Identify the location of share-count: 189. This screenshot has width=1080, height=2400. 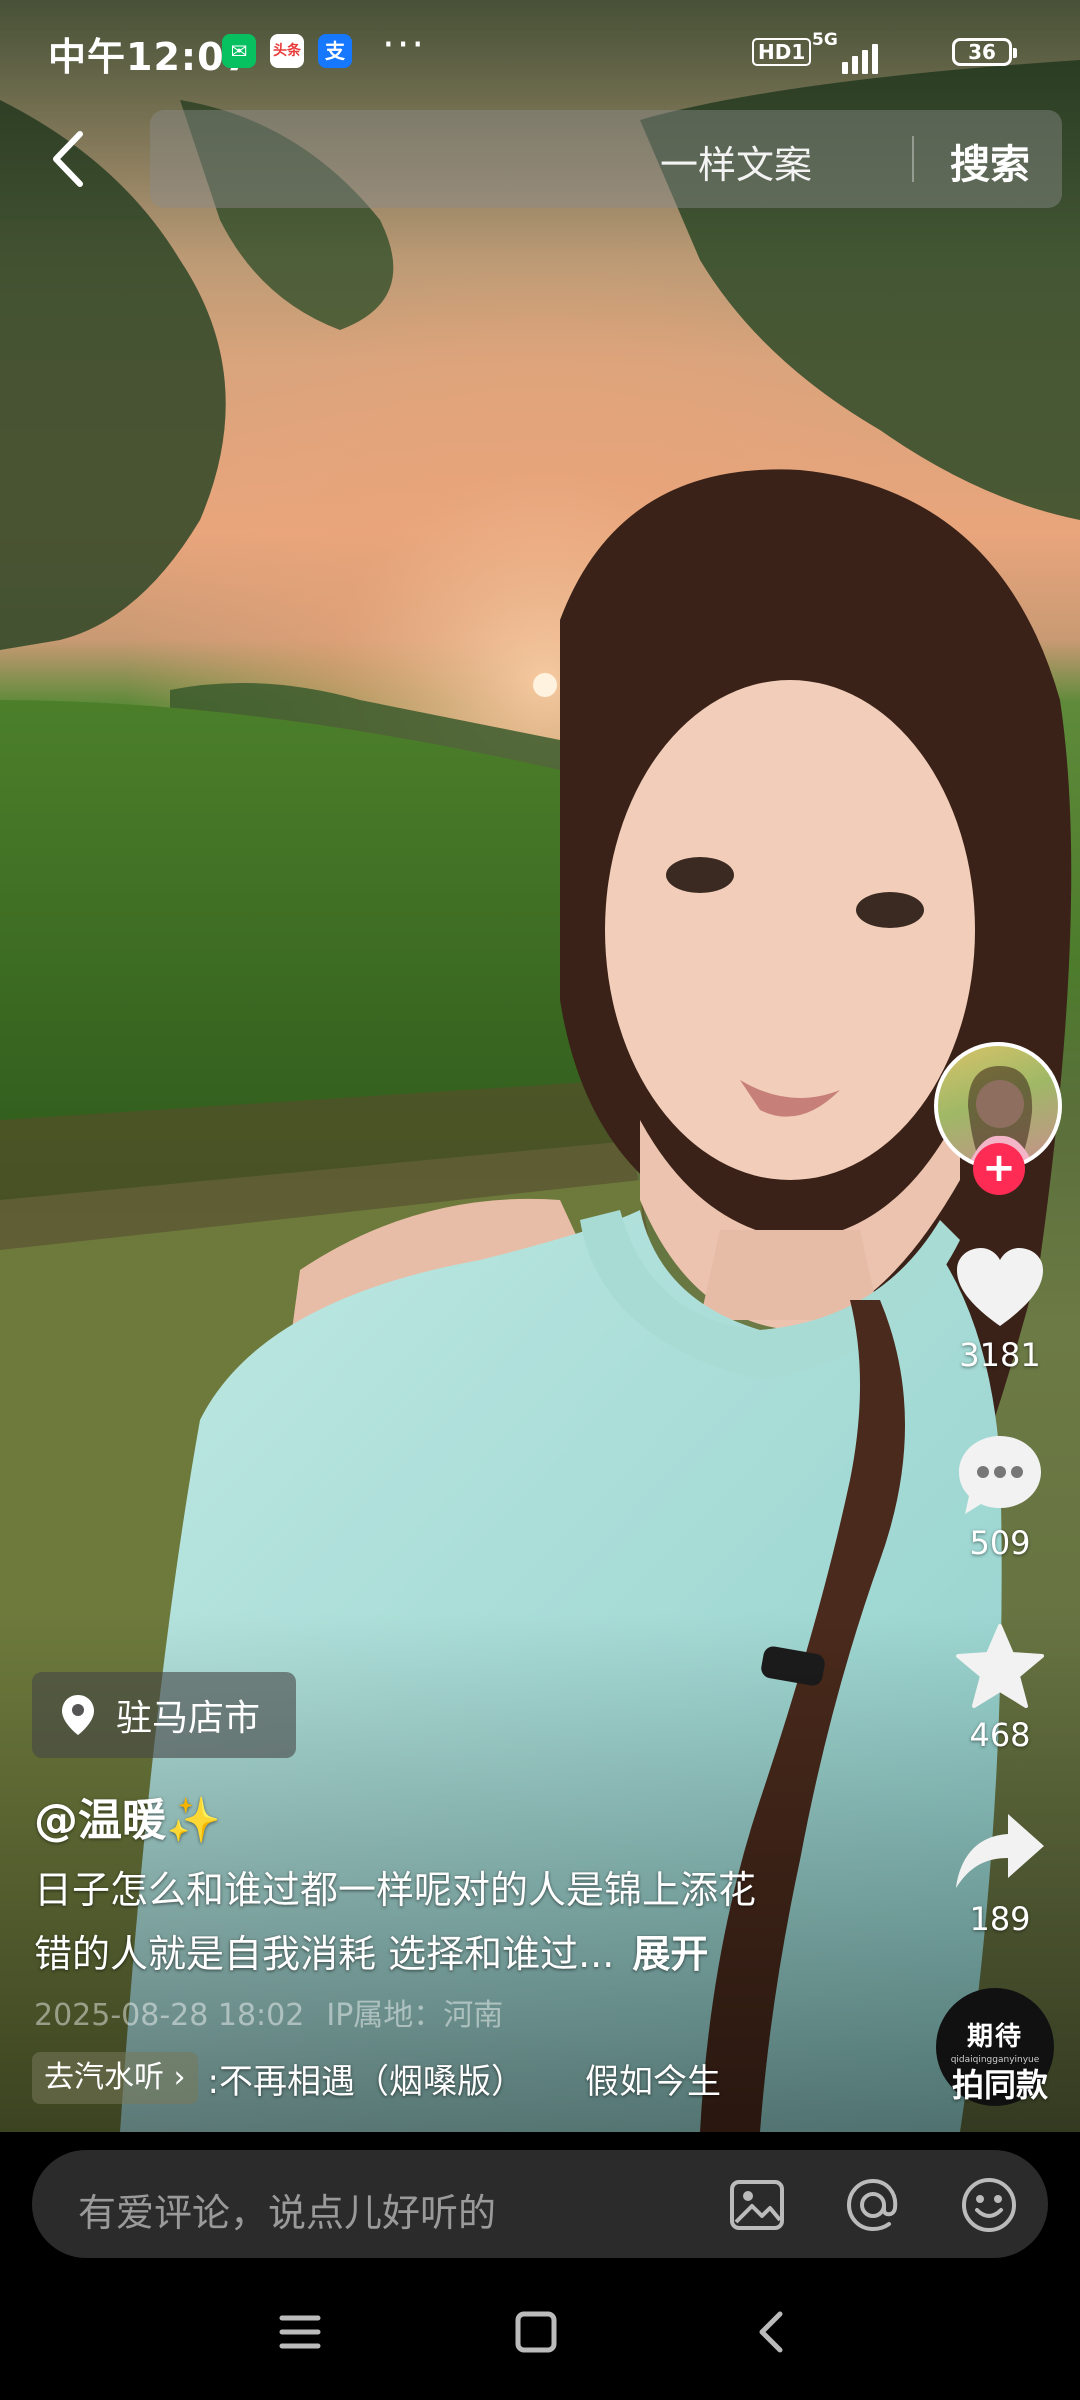
(1000, 1919).